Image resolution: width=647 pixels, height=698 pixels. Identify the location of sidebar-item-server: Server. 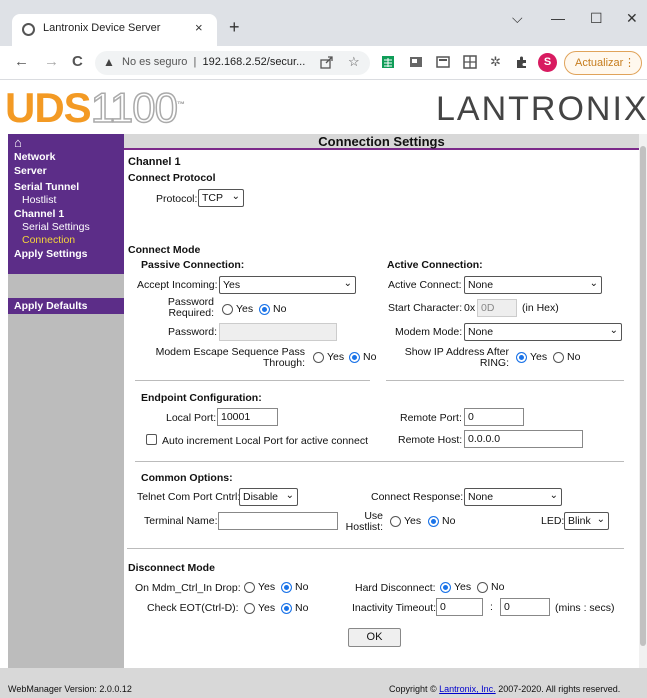
(30, 171).